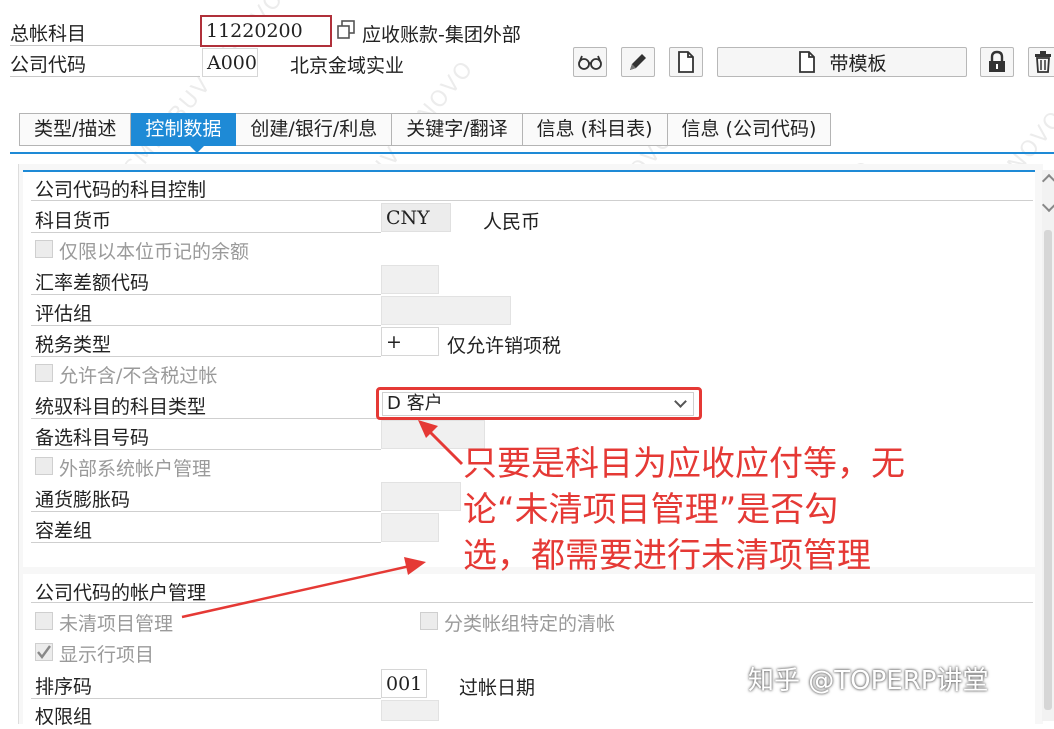  Describe the element at coordinates (667, 556) in the screenshot. I see `annotation-line-3: 选，都需要进行未清项管理` at that location.